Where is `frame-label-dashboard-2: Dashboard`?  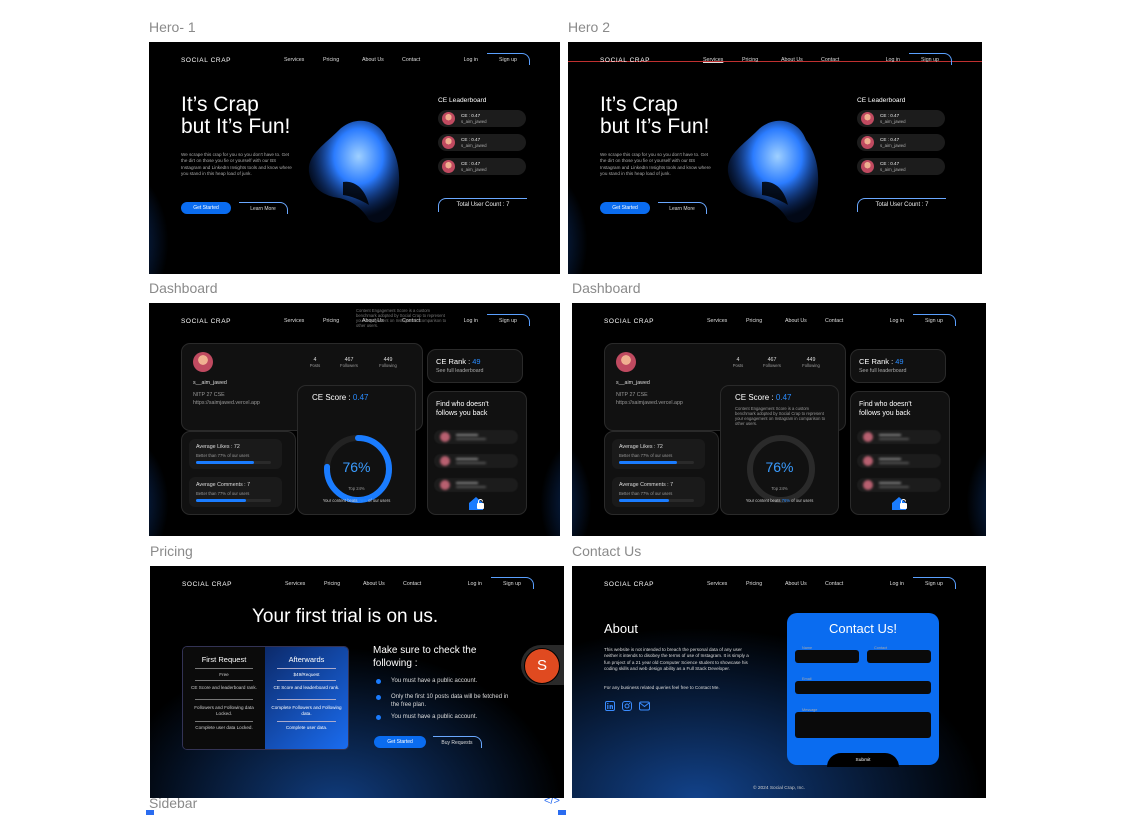 frame-label-dashboard-2: Dashboard is located at coordinates (606, 288).